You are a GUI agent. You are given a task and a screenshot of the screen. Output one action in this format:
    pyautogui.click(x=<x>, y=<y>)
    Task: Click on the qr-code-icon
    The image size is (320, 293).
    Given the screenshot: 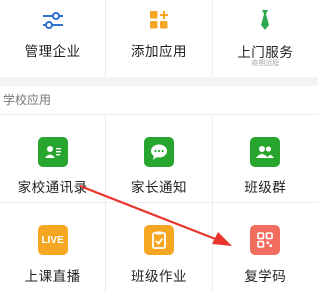 What is the action you would take?
    pyautogui.click(x=265, y=240)
    